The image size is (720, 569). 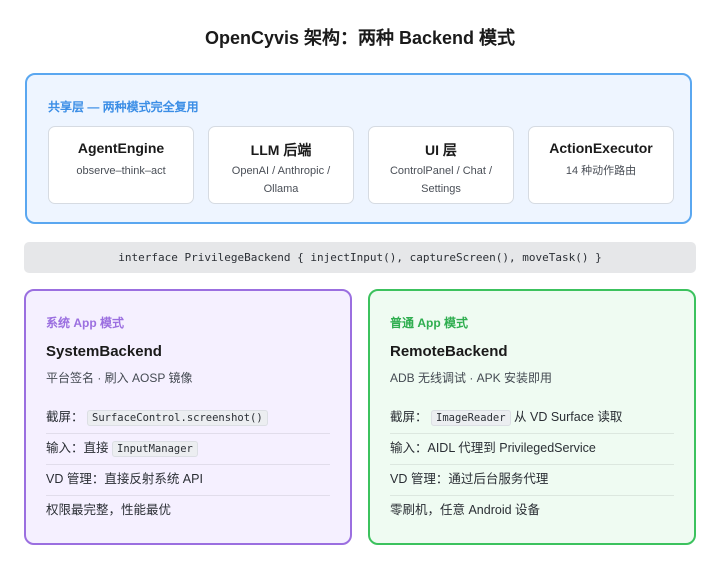 I want to click on row-code: ImageReader, so click(x=471, y=418).